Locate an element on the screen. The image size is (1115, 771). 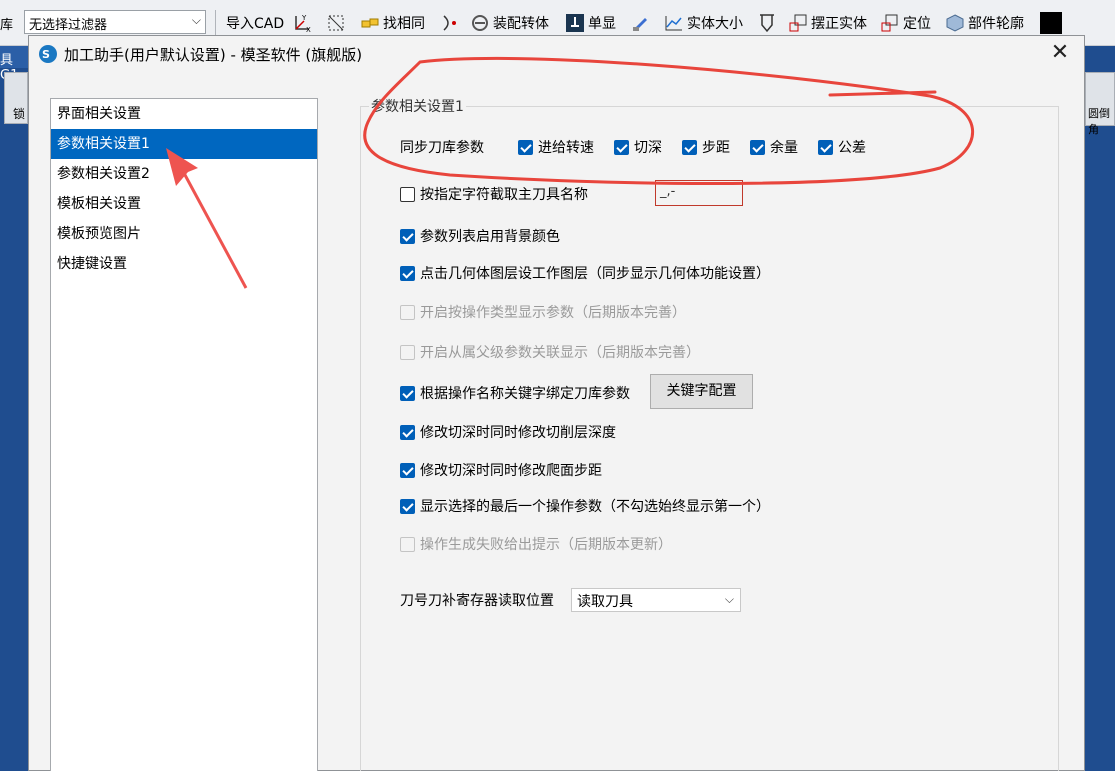
color-swatch-button is located at coordinates (1051, 23).